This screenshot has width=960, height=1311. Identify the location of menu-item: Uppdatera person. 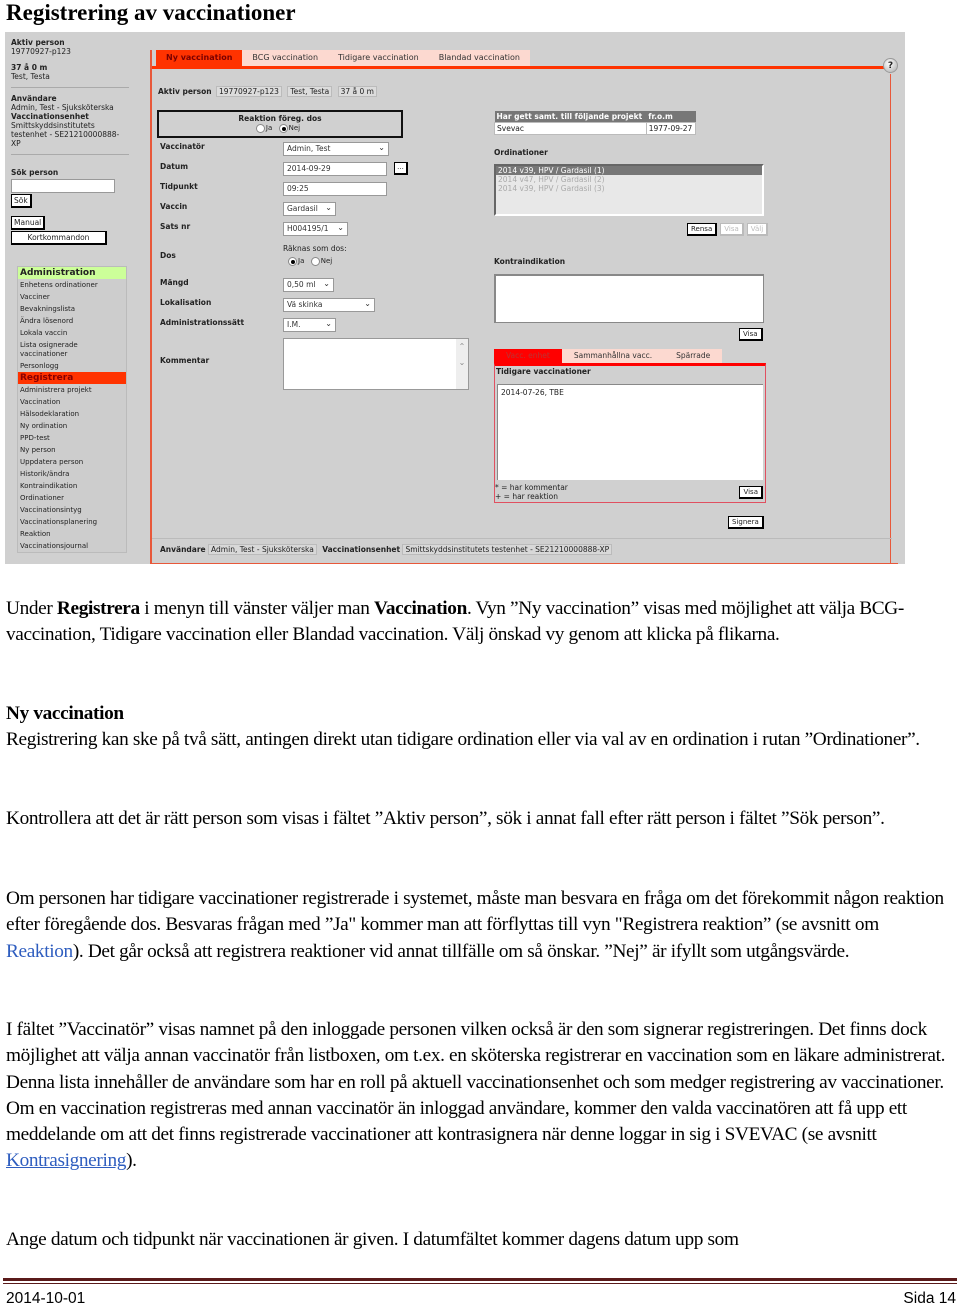
(72, 462).